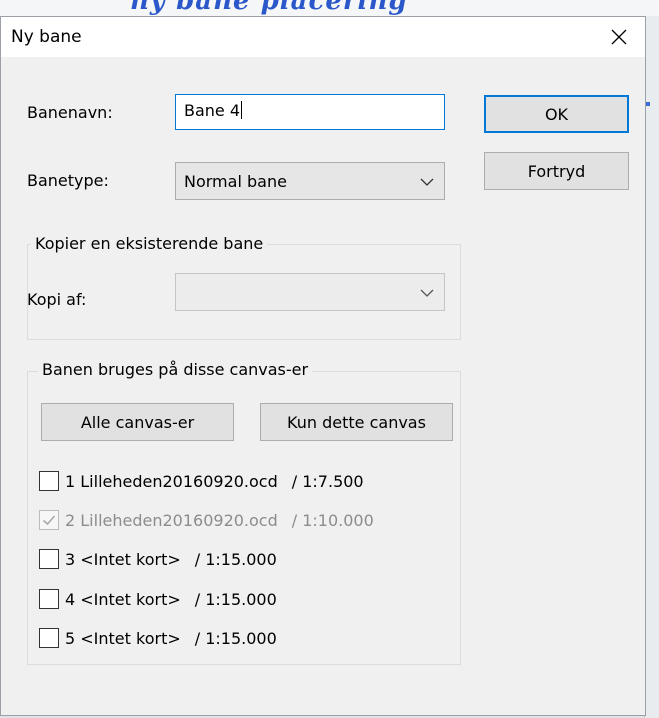 This screenshot has height=718, width=659. Describe the element at coordinates (46, 37) in the screenshot. I see `dialog-title: Ny bane` at that location.